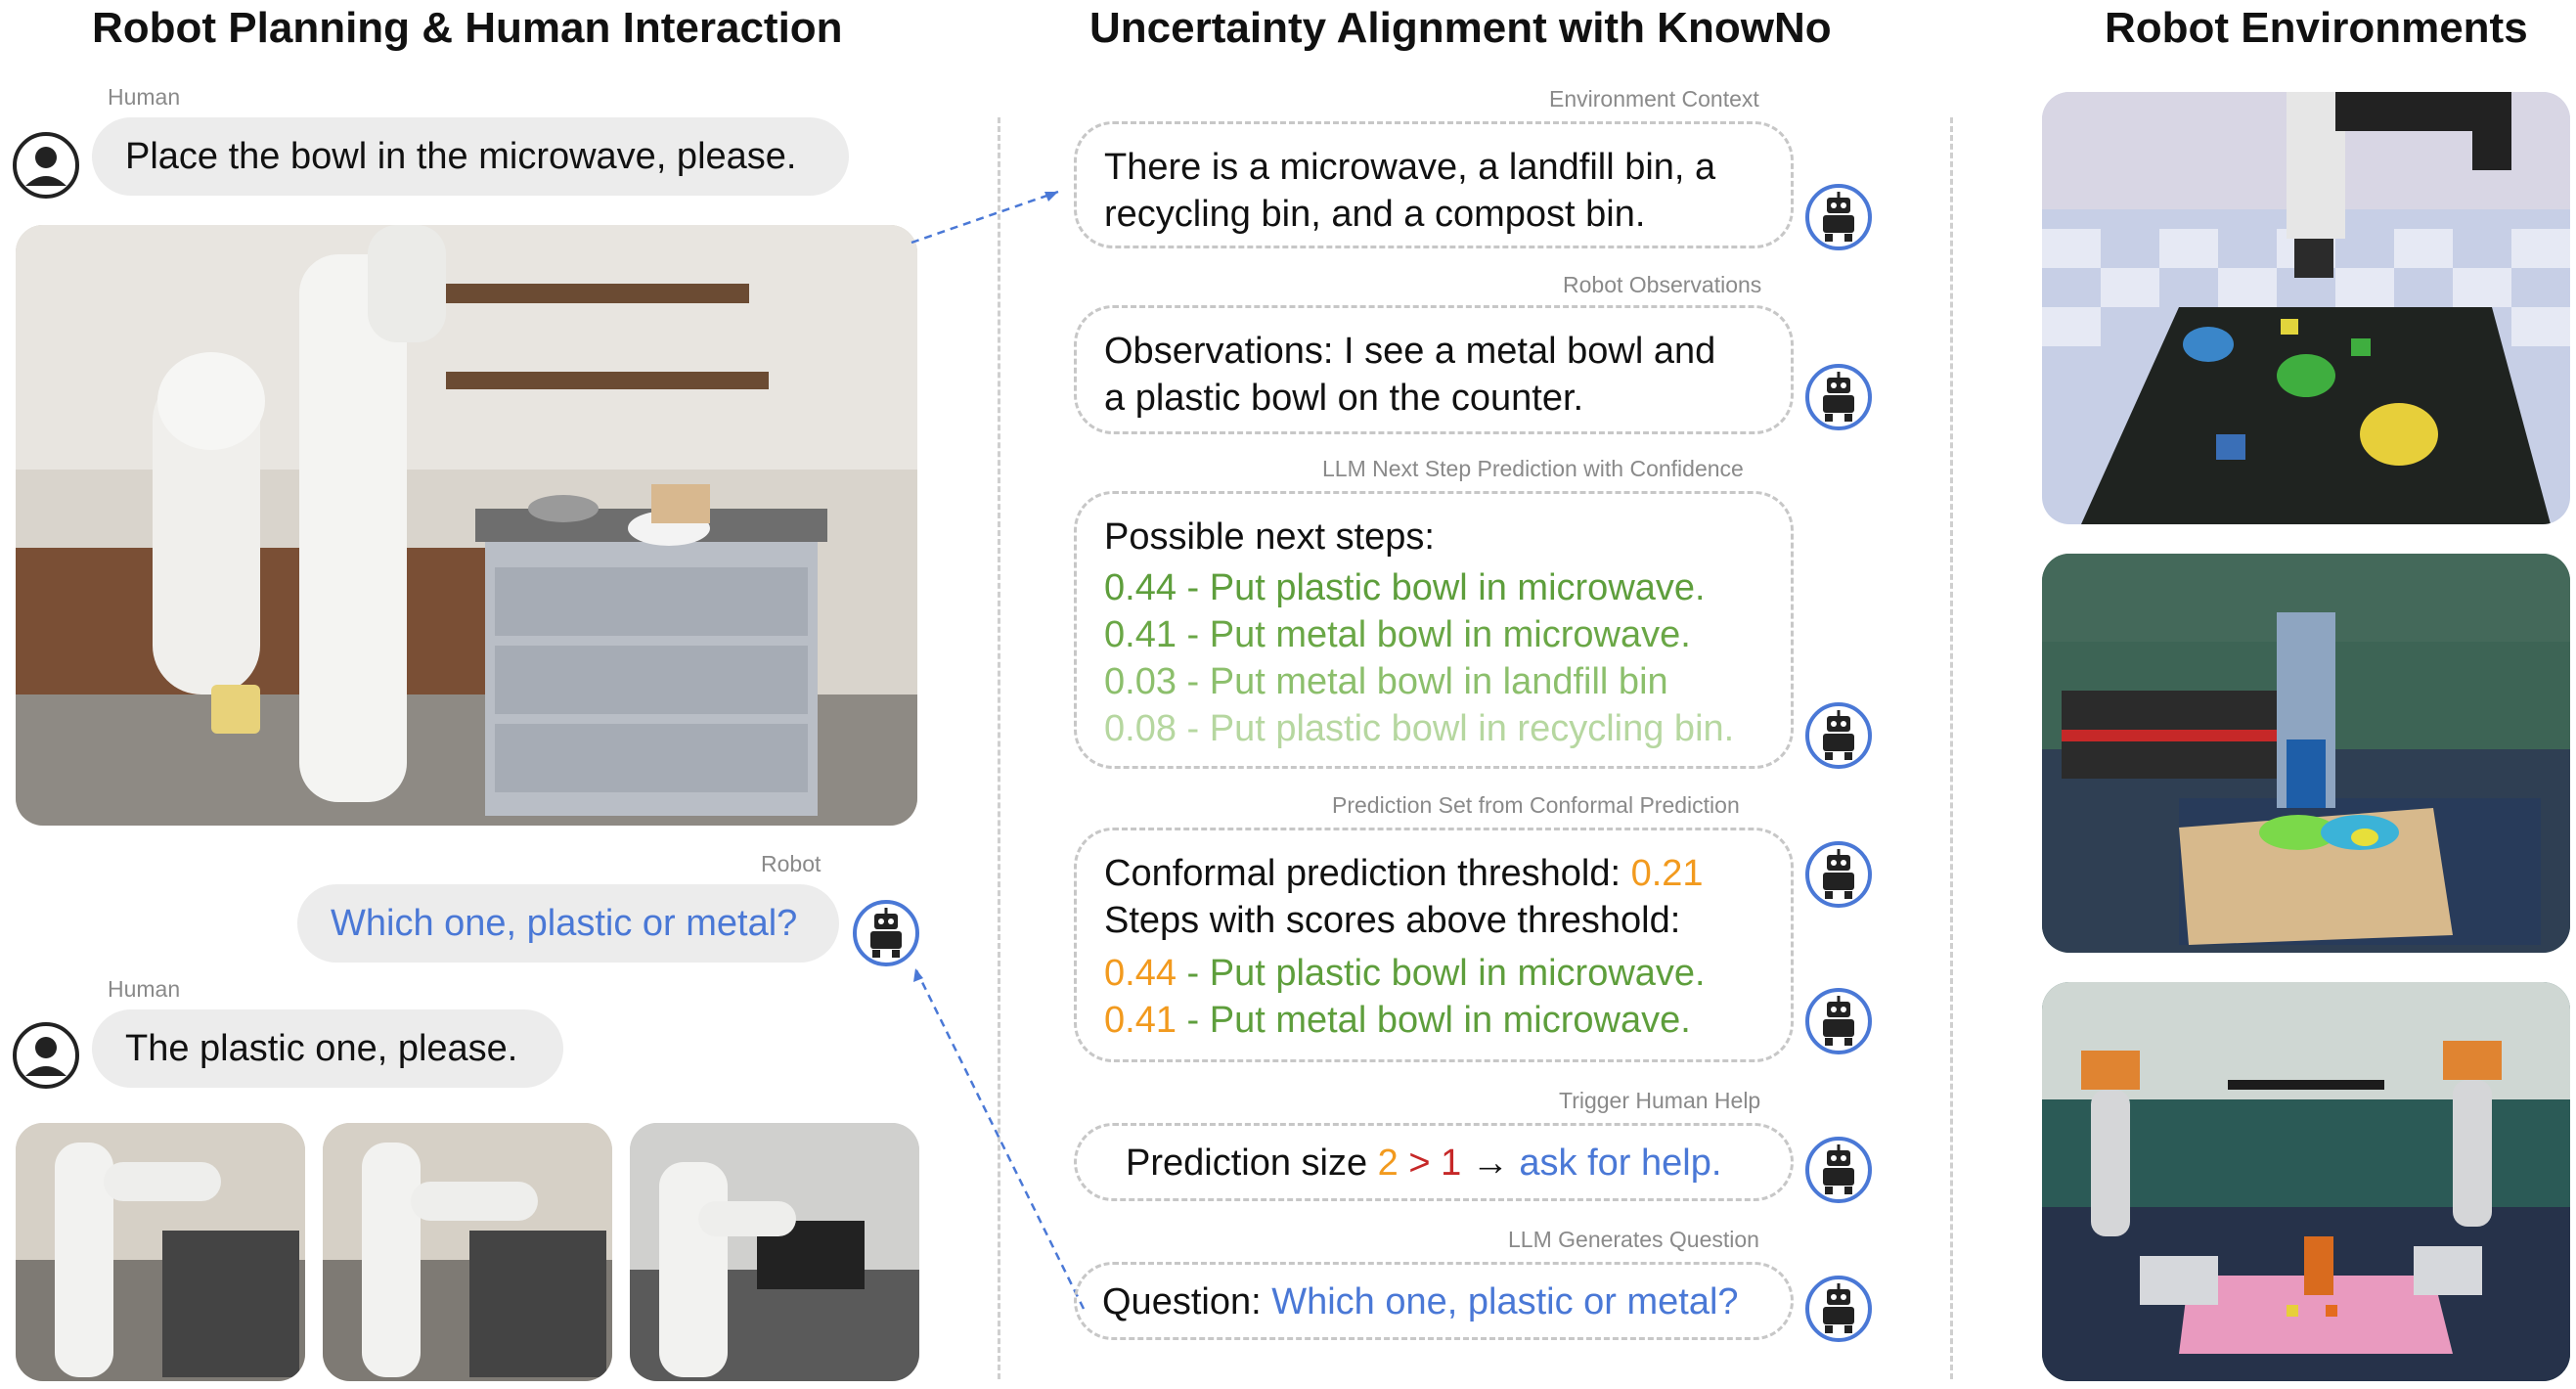 This screenshot has width=2576, height=1389. Describe the element at coordinates (1420, 1164) in the screenshot. I see `greater-than-sign: >` at that location.